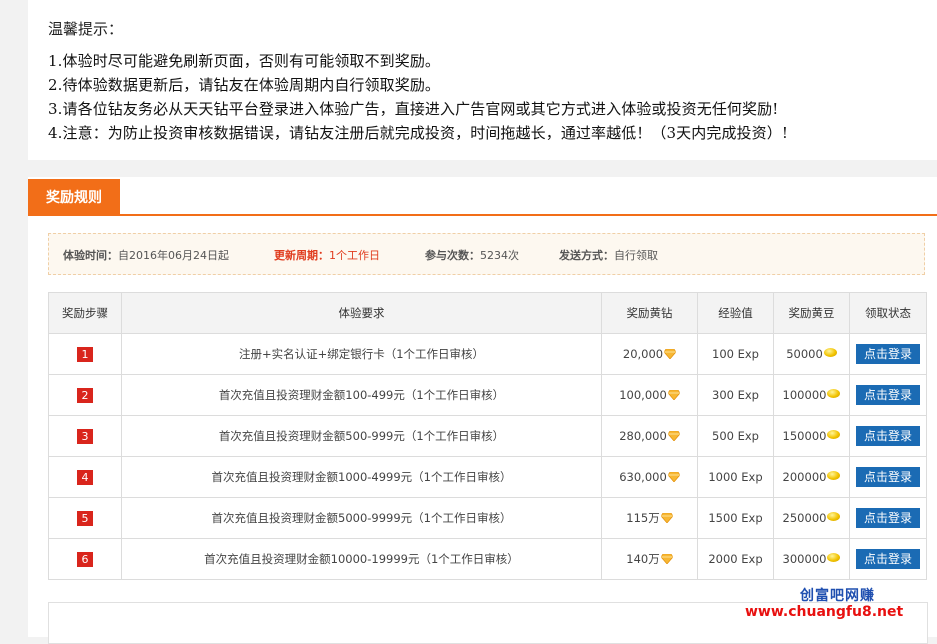  I want to click on step-cell: 6, so click(85, 559).